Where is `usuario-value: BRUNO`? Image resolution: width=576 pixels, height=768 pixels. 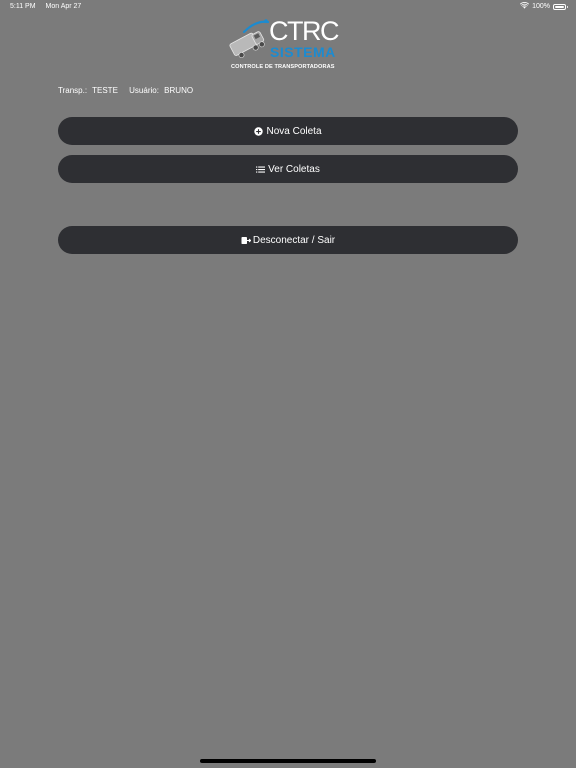
usuario-value: BRUNO is located at coordinates (179, 90).